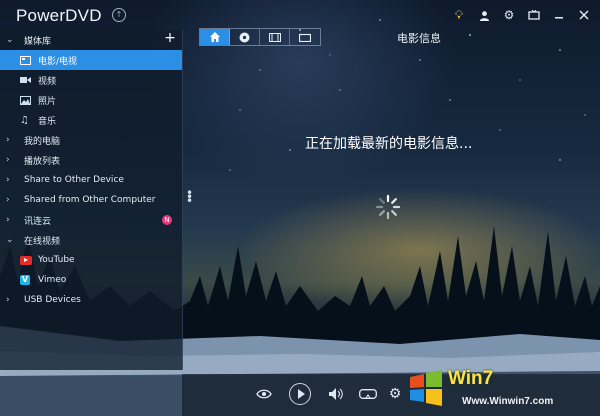 This screenshot has width=600, height=416. I want to click on sidebar-group-online-video: ⌄ 在线视频, so click(91, 240).